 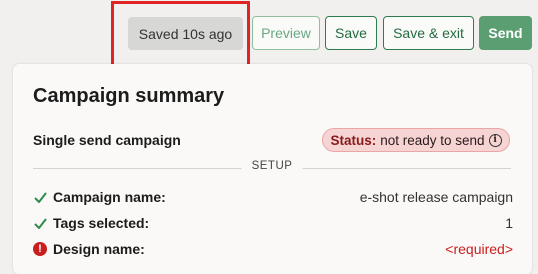 What do you see at coordinates (479, 249) in the screenshot?
I see `required-link: <required>` at bounding box center [479, 249].